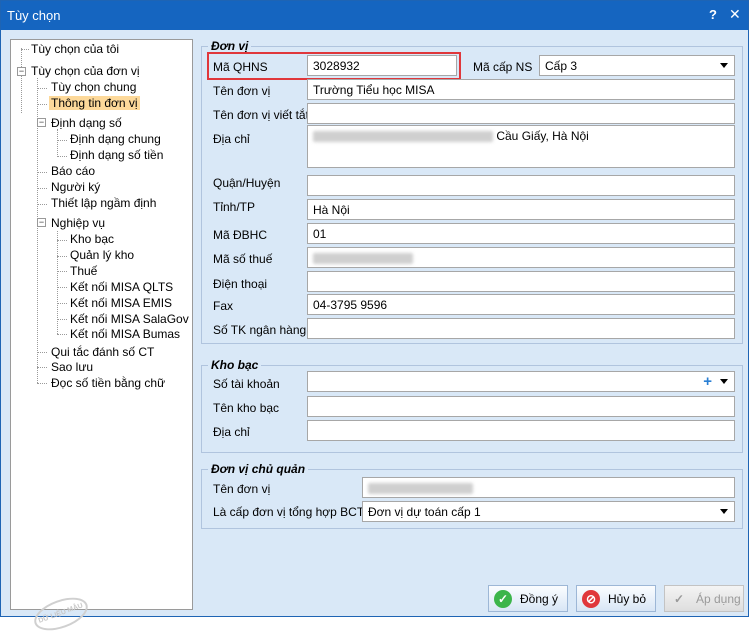 The image size is (749, 637). Describe the element at coordinates (528, 598) in the screenshot. I see `ok-button: ✓ Đồng ý` at that location.